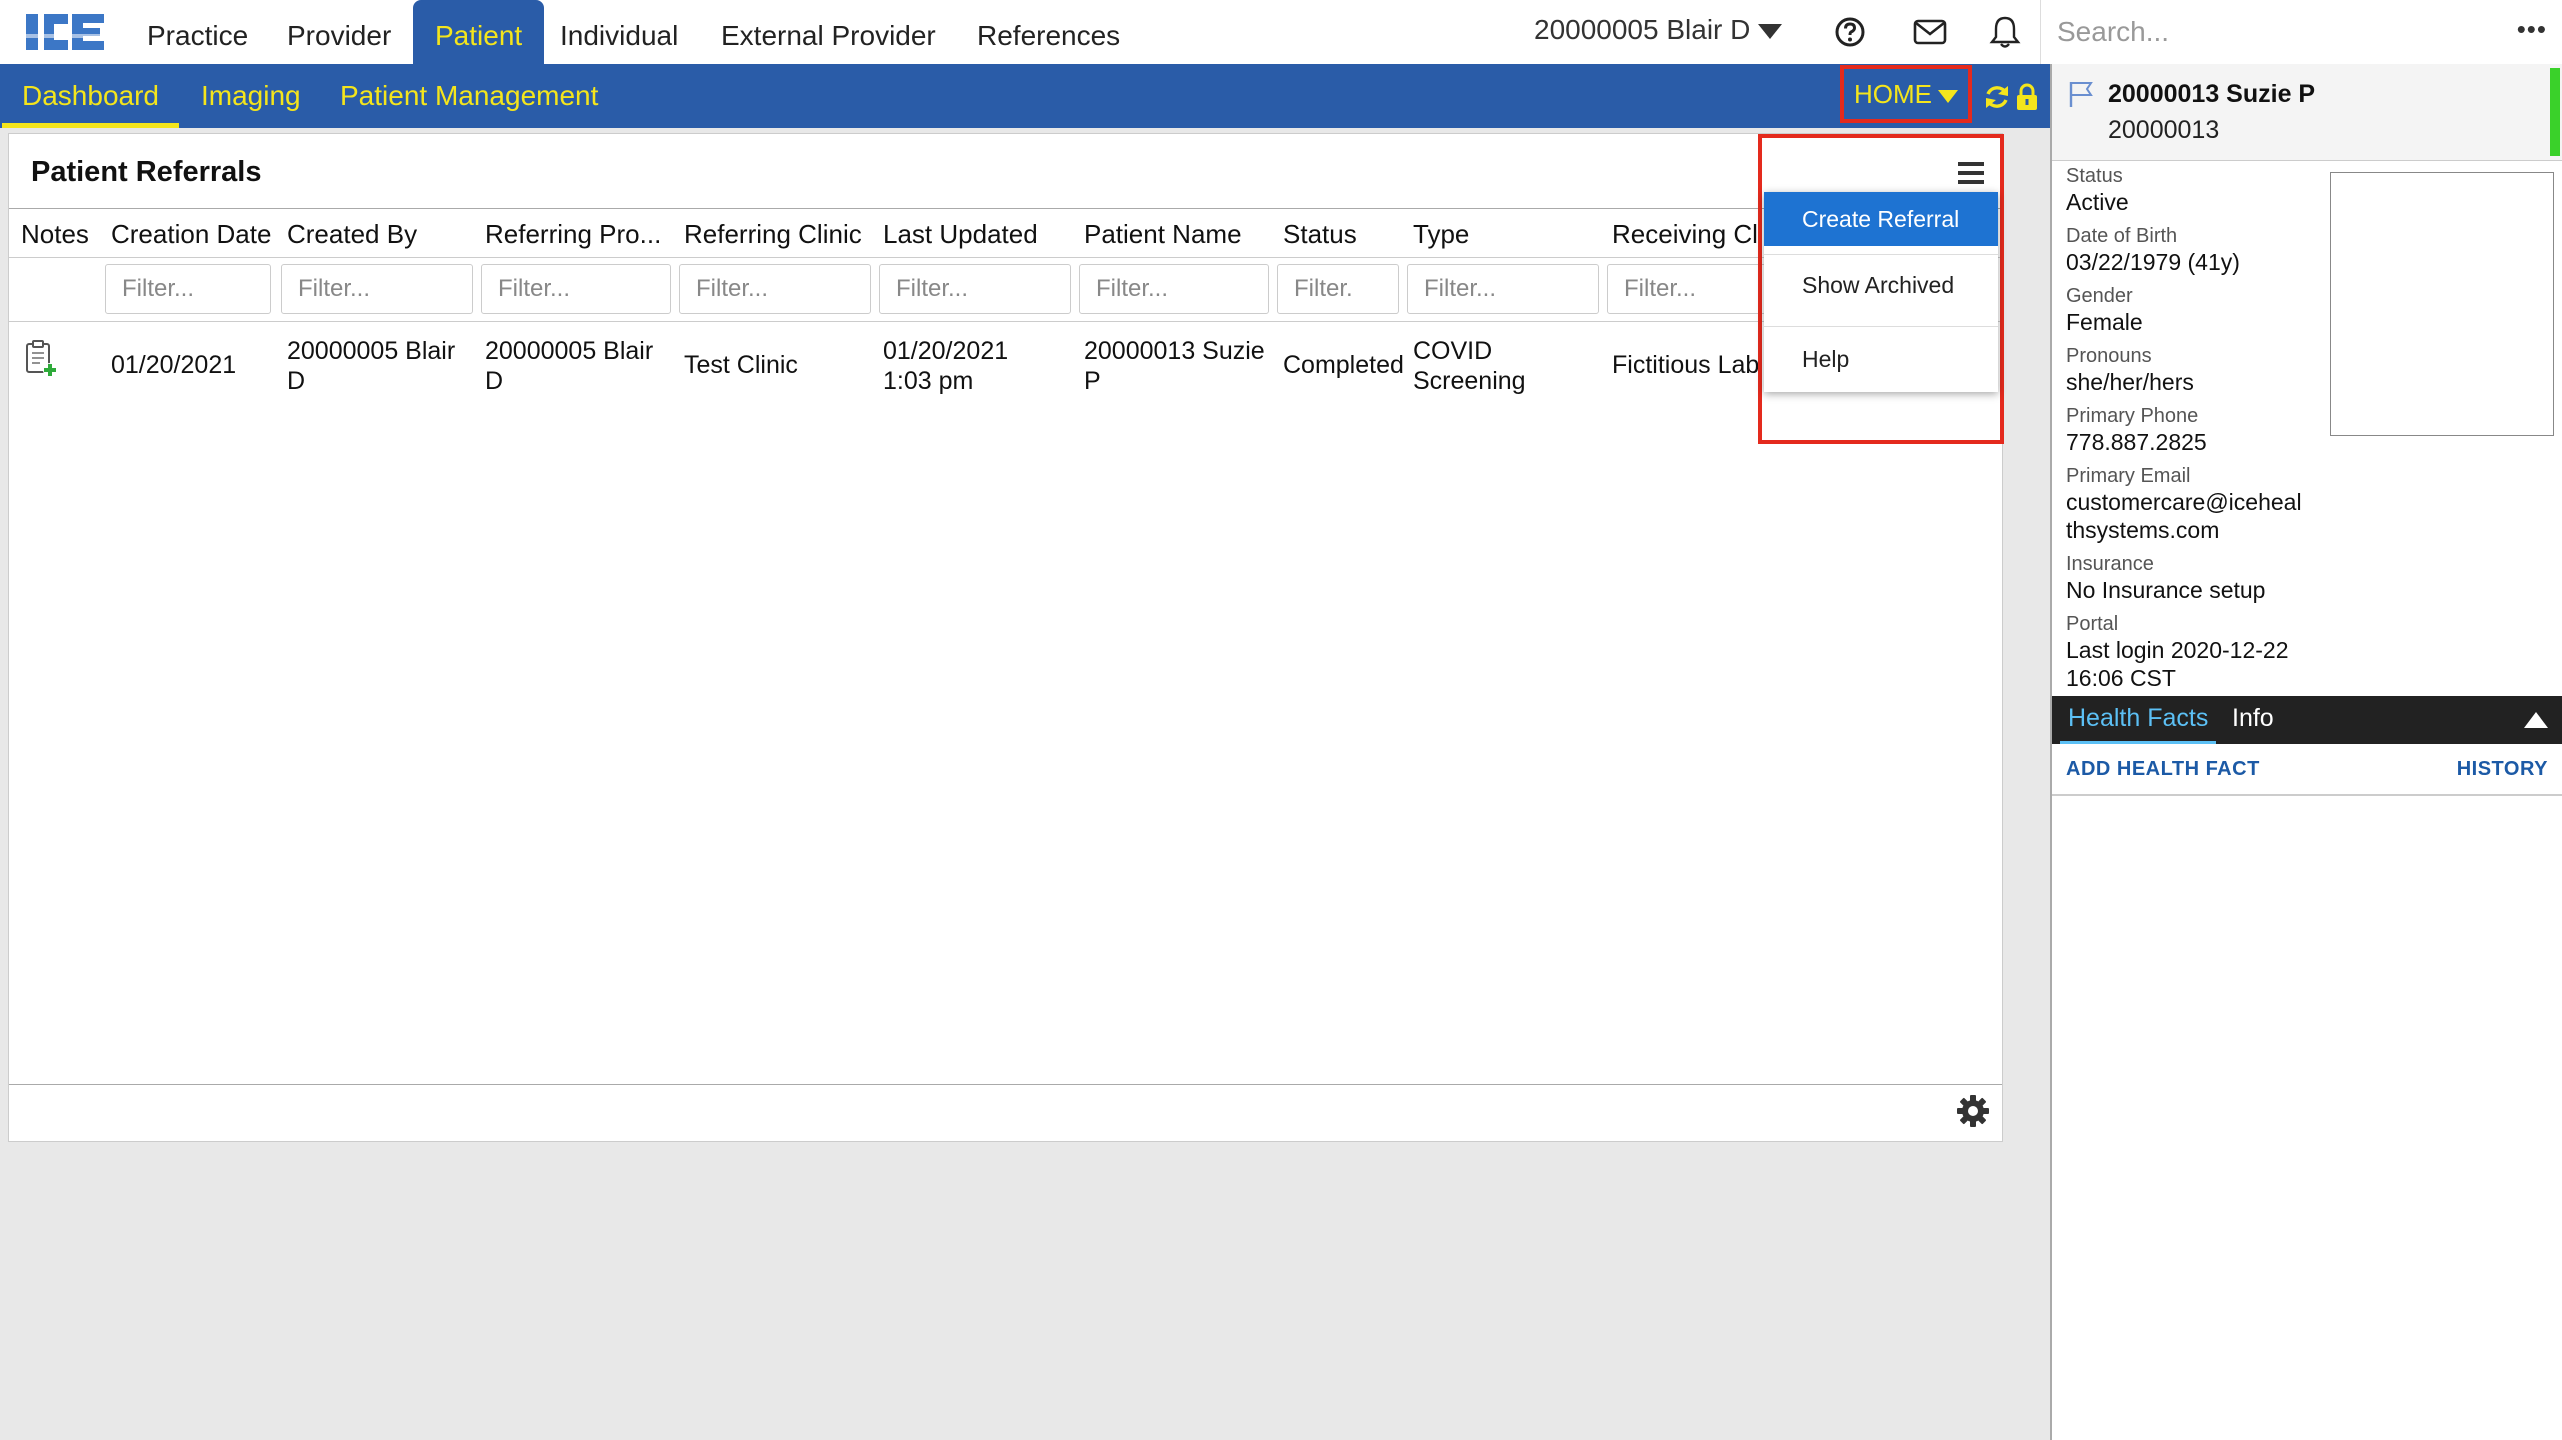 The height and width of the screenshot is (1440, 2562). Describe the element at coordinates (251, 96) in the screenshot. I see `subnav-imaging: Imaging` at that location.